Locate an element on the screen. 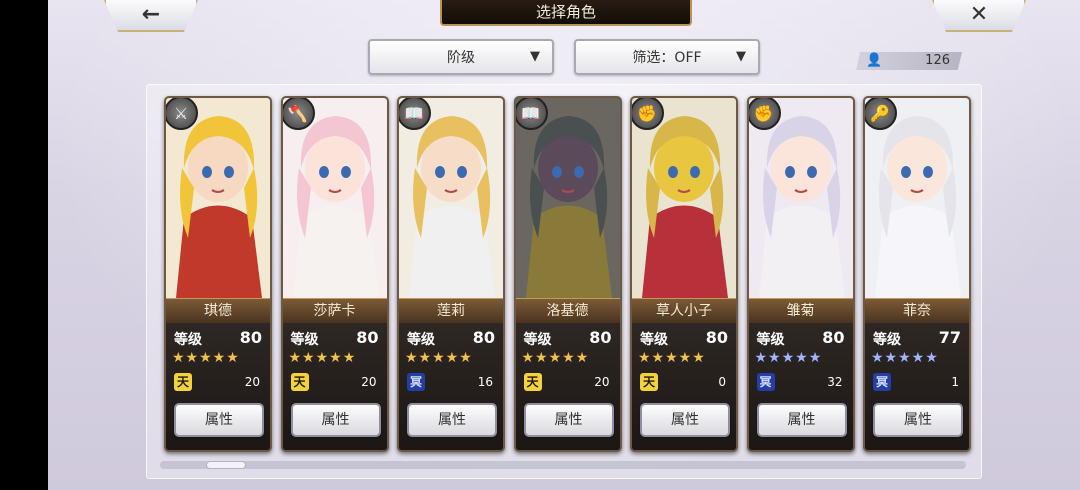 This screenshot has width=1080, height=490. rank-value: 32 is located at coordinates (835, 382).